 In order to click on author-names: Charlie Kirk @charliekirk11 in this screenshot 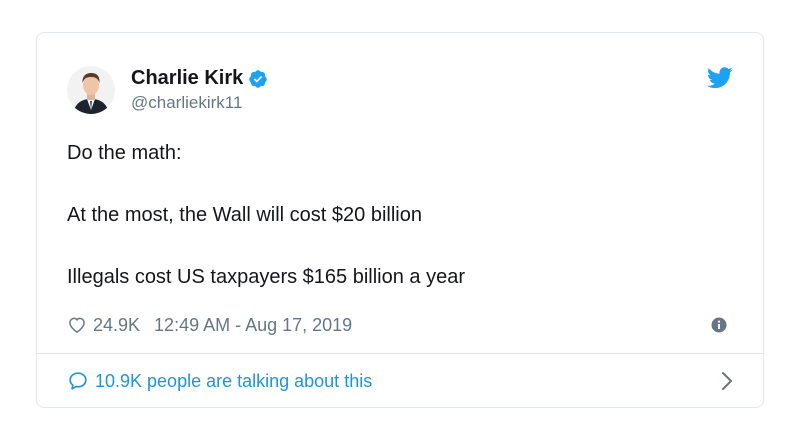, I will do `click(199, 90)`.